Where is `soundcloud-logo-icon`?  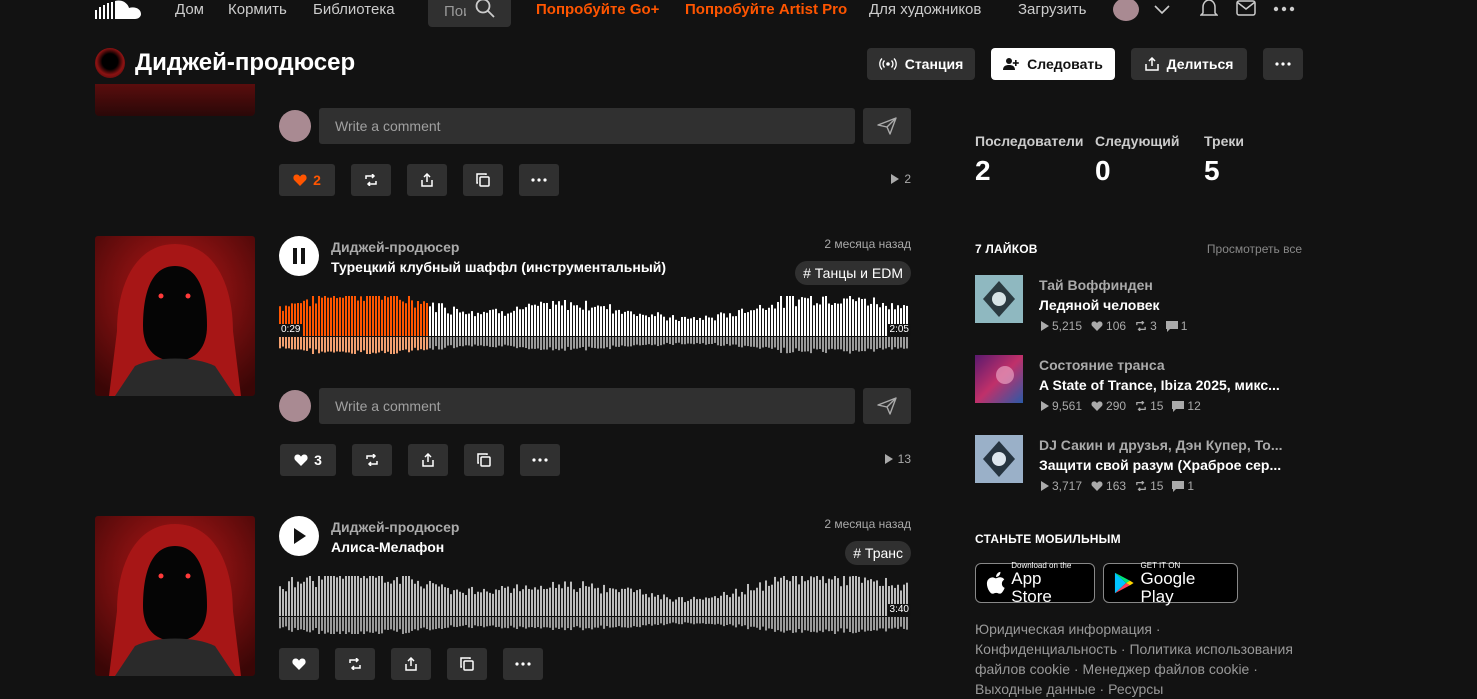 soundcloud-logo-icon is located at coordinates (119, 10).